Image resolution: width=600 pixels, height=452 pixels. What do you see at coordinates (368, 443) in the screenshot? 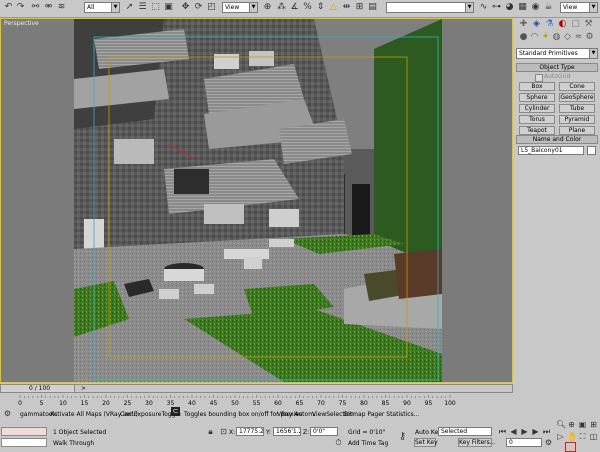
I see `add-time-tag: Add Time Tag` at bounding box center [368, 443].